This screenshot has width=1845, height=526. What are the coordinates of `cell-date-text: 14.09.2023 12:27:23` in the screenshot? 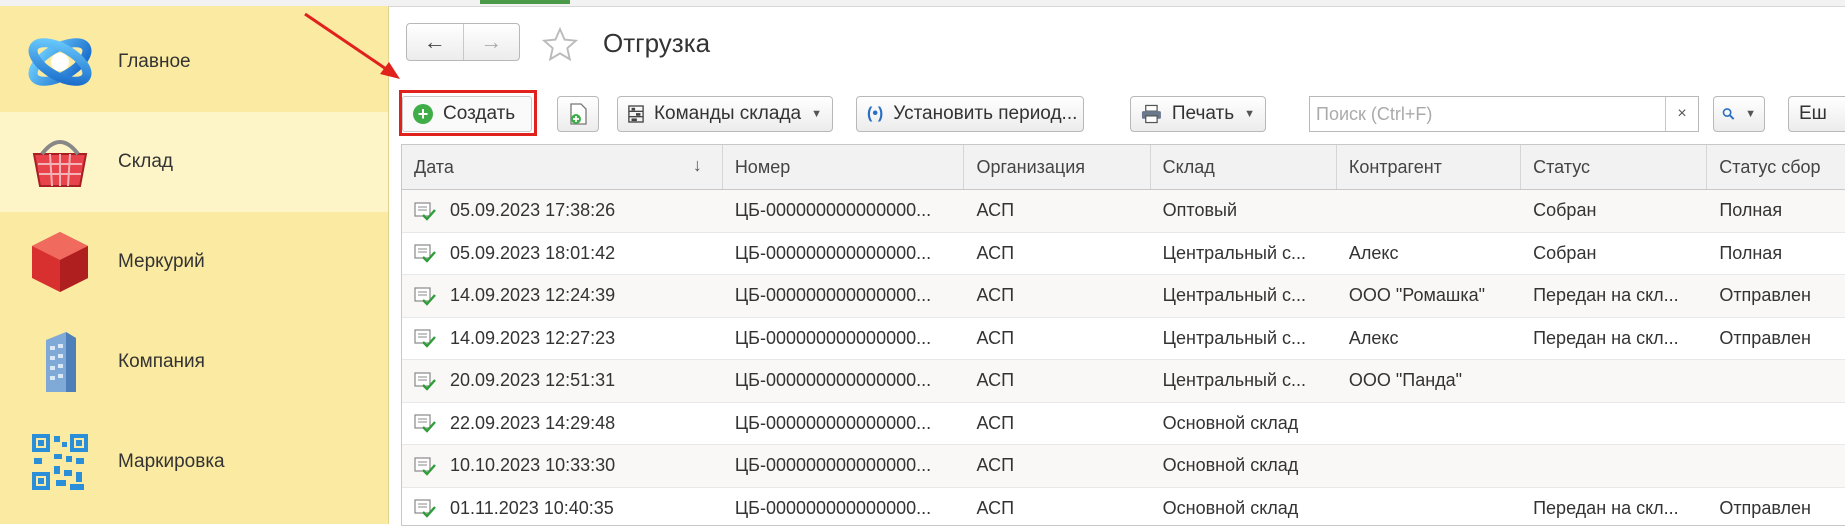 It's located at (532, 338).